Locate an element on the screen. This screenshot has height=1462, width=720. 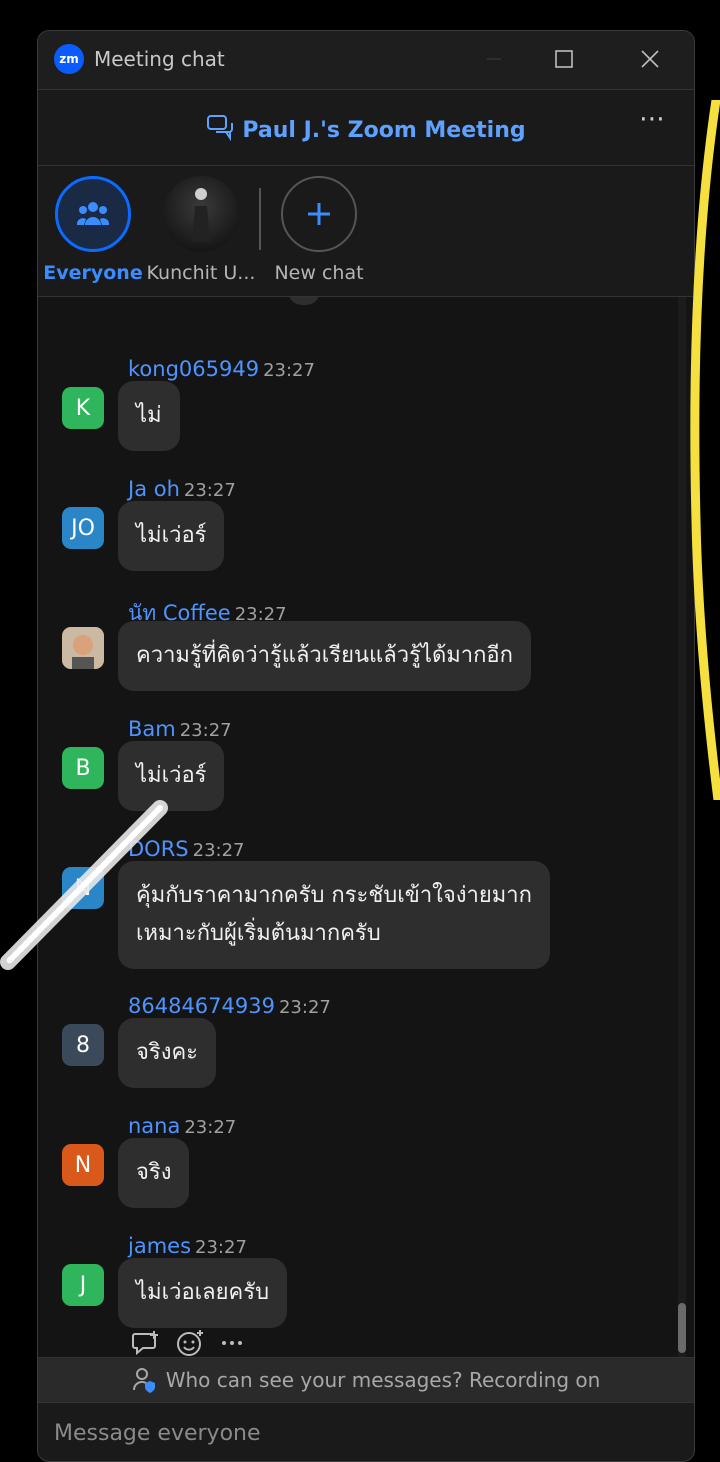
minimize-button is located at coordinates (494, 59).